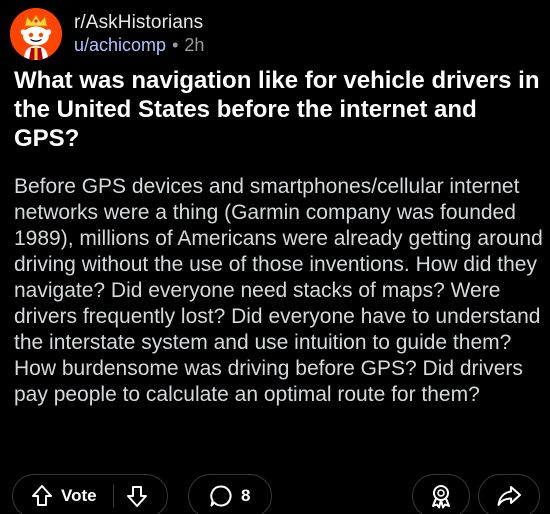 The height and width of the screenshot is (514, 550). What do you see at coordinates (120, 45) in the screenshot?
I see `author-username: u/achicomp` at bounding box center [120, 45].